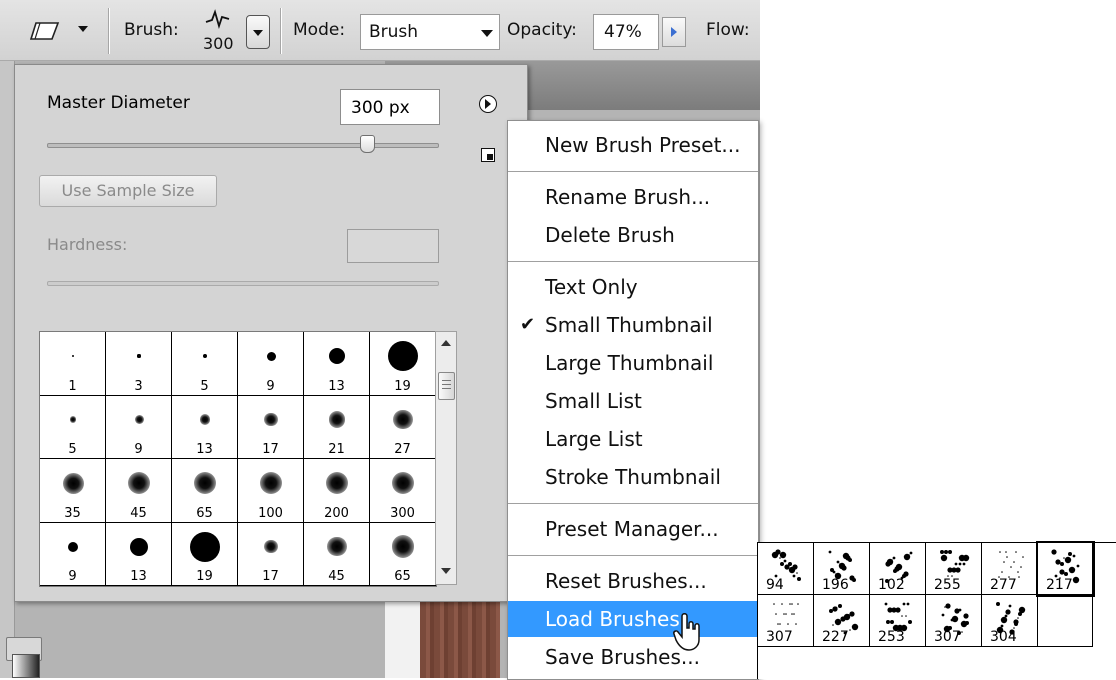 Image resolution: width=1116 pixels, height=680 pixels. I want to click on brush-preset-size: 1, so click(72, 386).